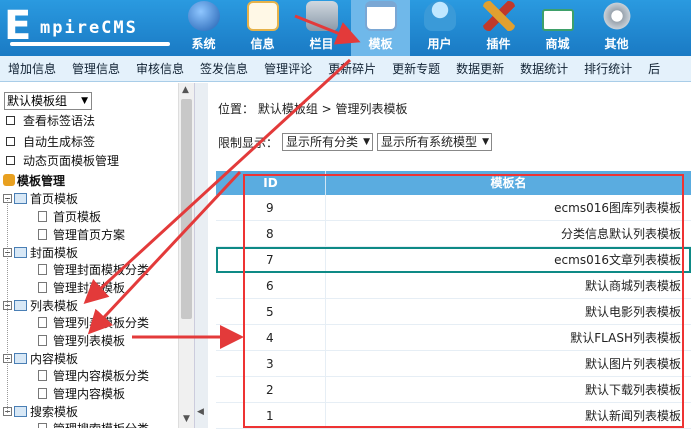 The height and width of the screenshot is (429, 691). I want to click on subnav-item: 审核信息, so click(160, 68).